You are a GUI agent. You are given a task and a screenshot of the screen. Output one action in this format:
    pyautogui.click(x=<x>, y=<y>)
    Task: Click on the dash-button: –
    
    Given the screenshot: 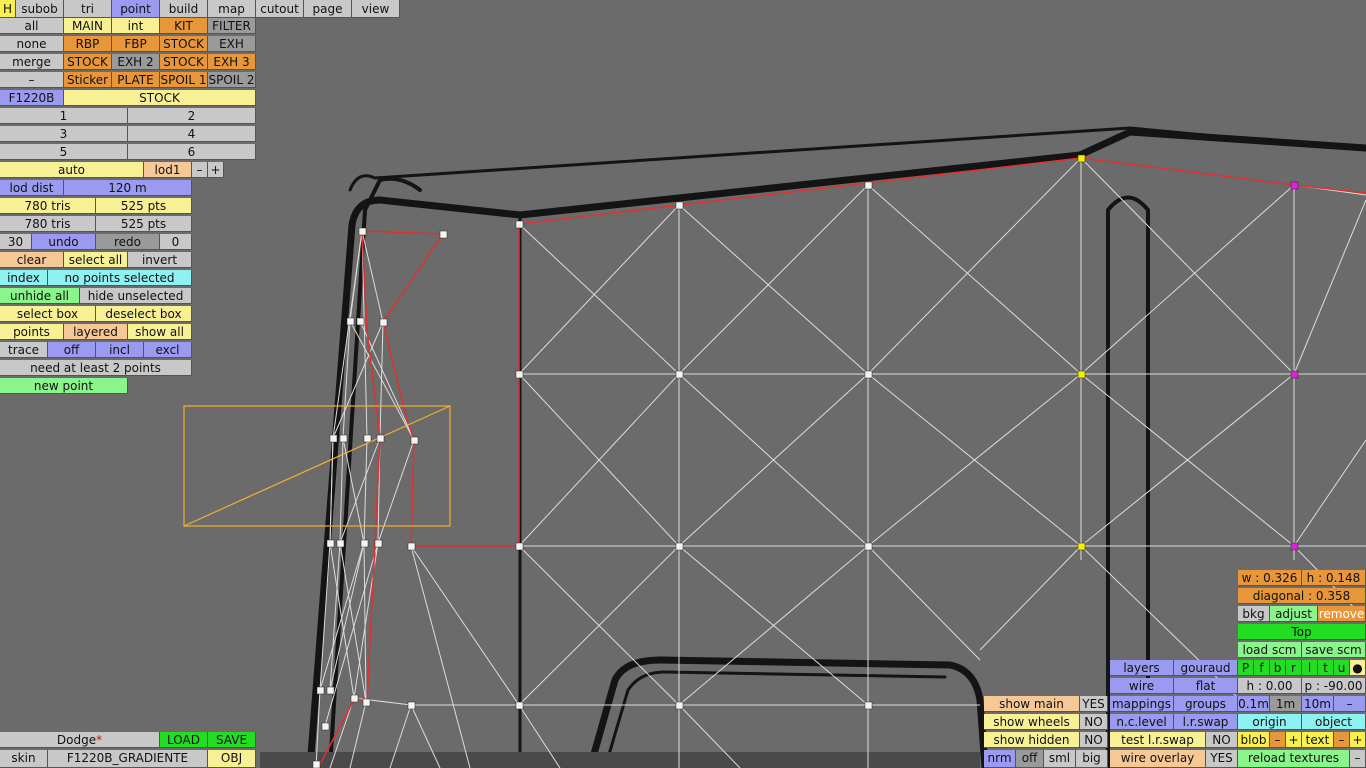 What is the action you would take?
    pyautogui.click(x=32, y=80)
    